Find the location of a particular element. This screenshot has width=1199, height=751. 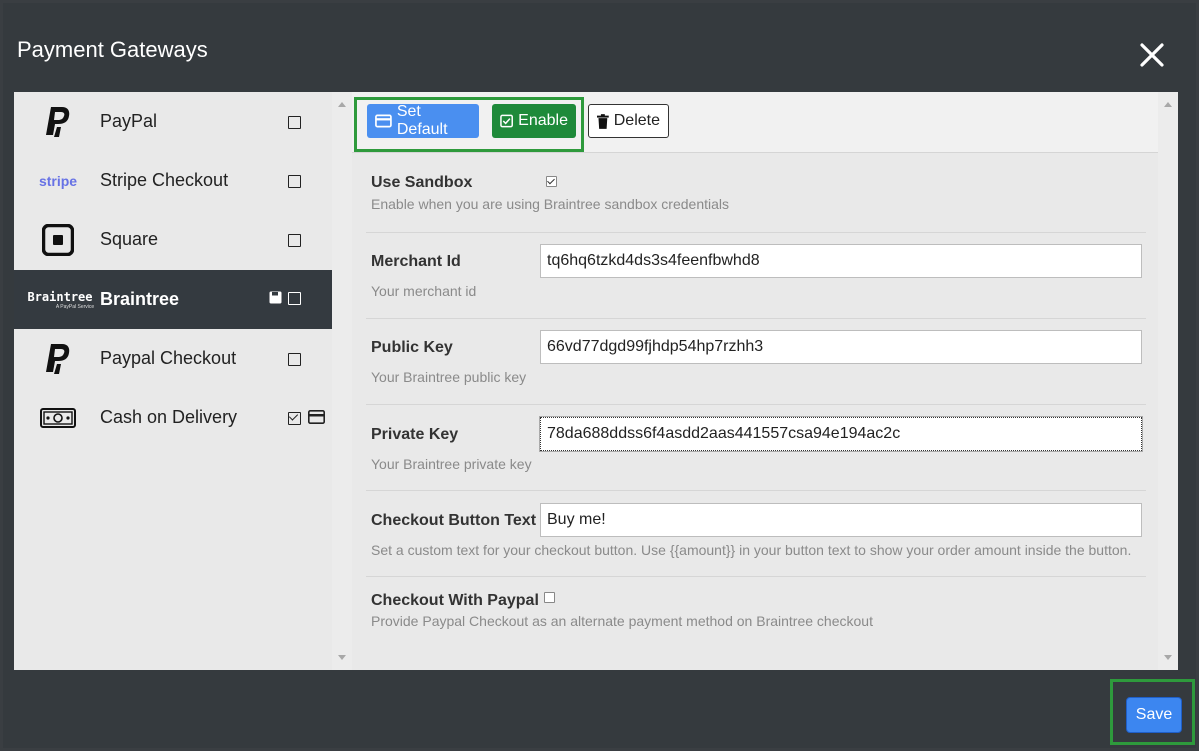

sidebar-item-stripe-checkout: stripe Stripe Checkout is located at coordinates (173, 180).